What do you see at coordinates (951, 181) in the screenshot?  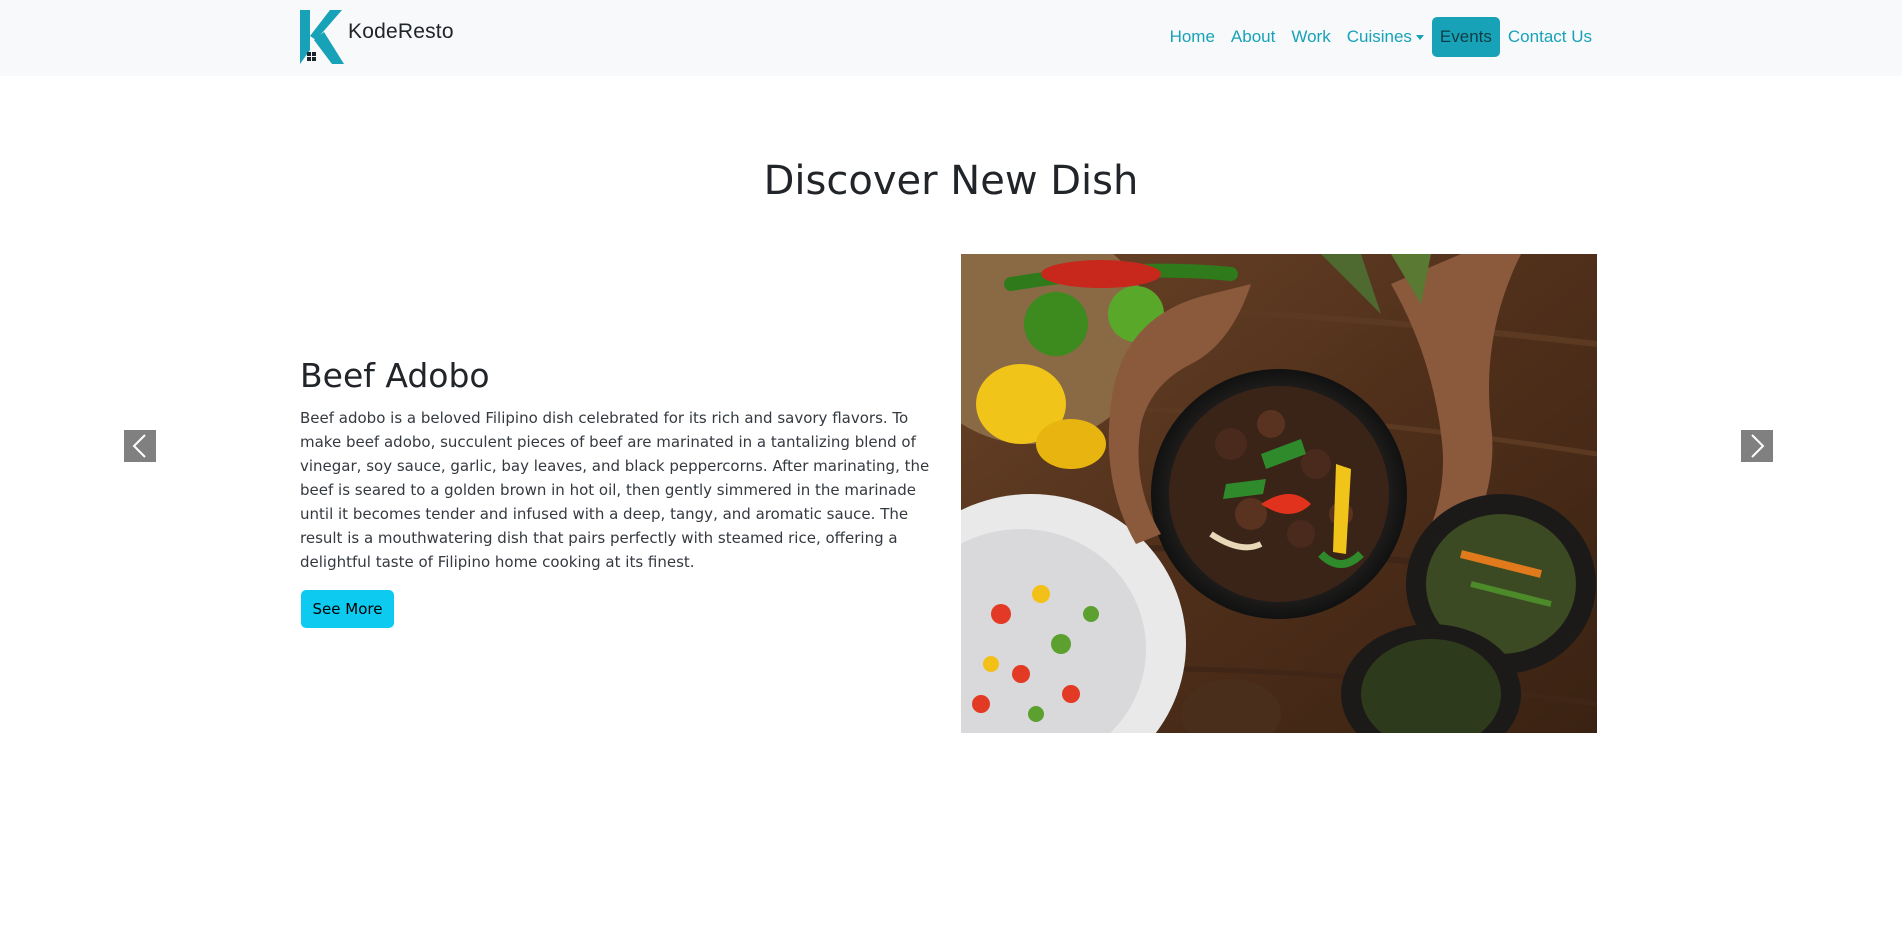 I see `section-title: Discover New Dish` at bounding box center [951, 181].